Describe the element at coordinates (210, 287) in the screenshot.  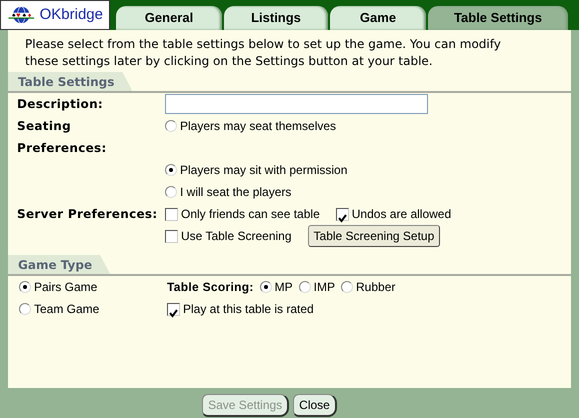
I see `field-label: Table Scoring:` at that location.